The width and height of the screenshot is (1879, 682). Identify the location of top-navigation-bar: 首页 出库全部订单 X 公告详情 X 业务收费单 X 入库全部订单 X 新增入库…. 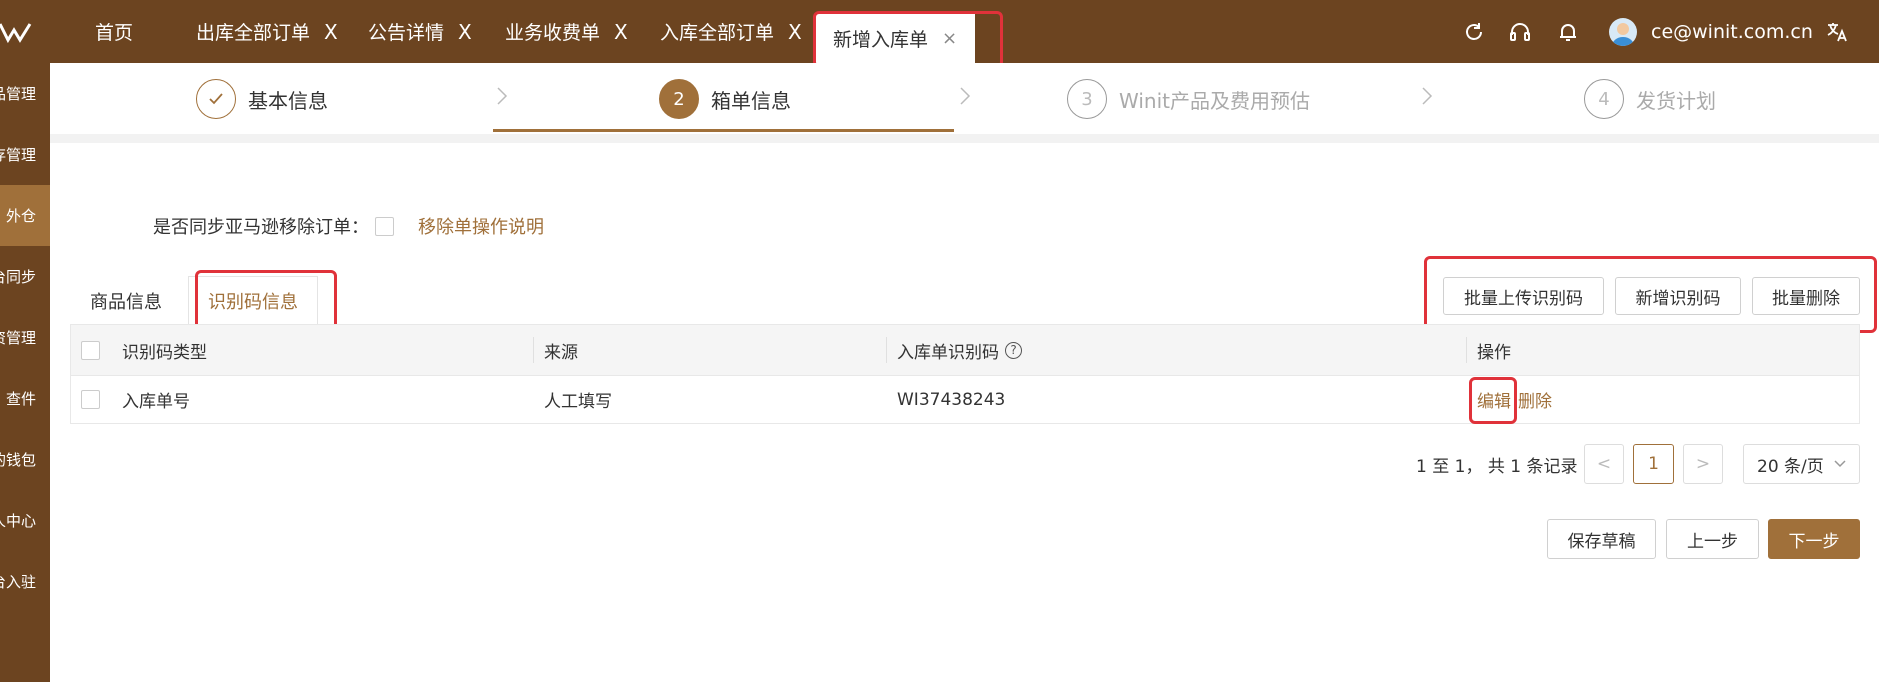
(939, 31).